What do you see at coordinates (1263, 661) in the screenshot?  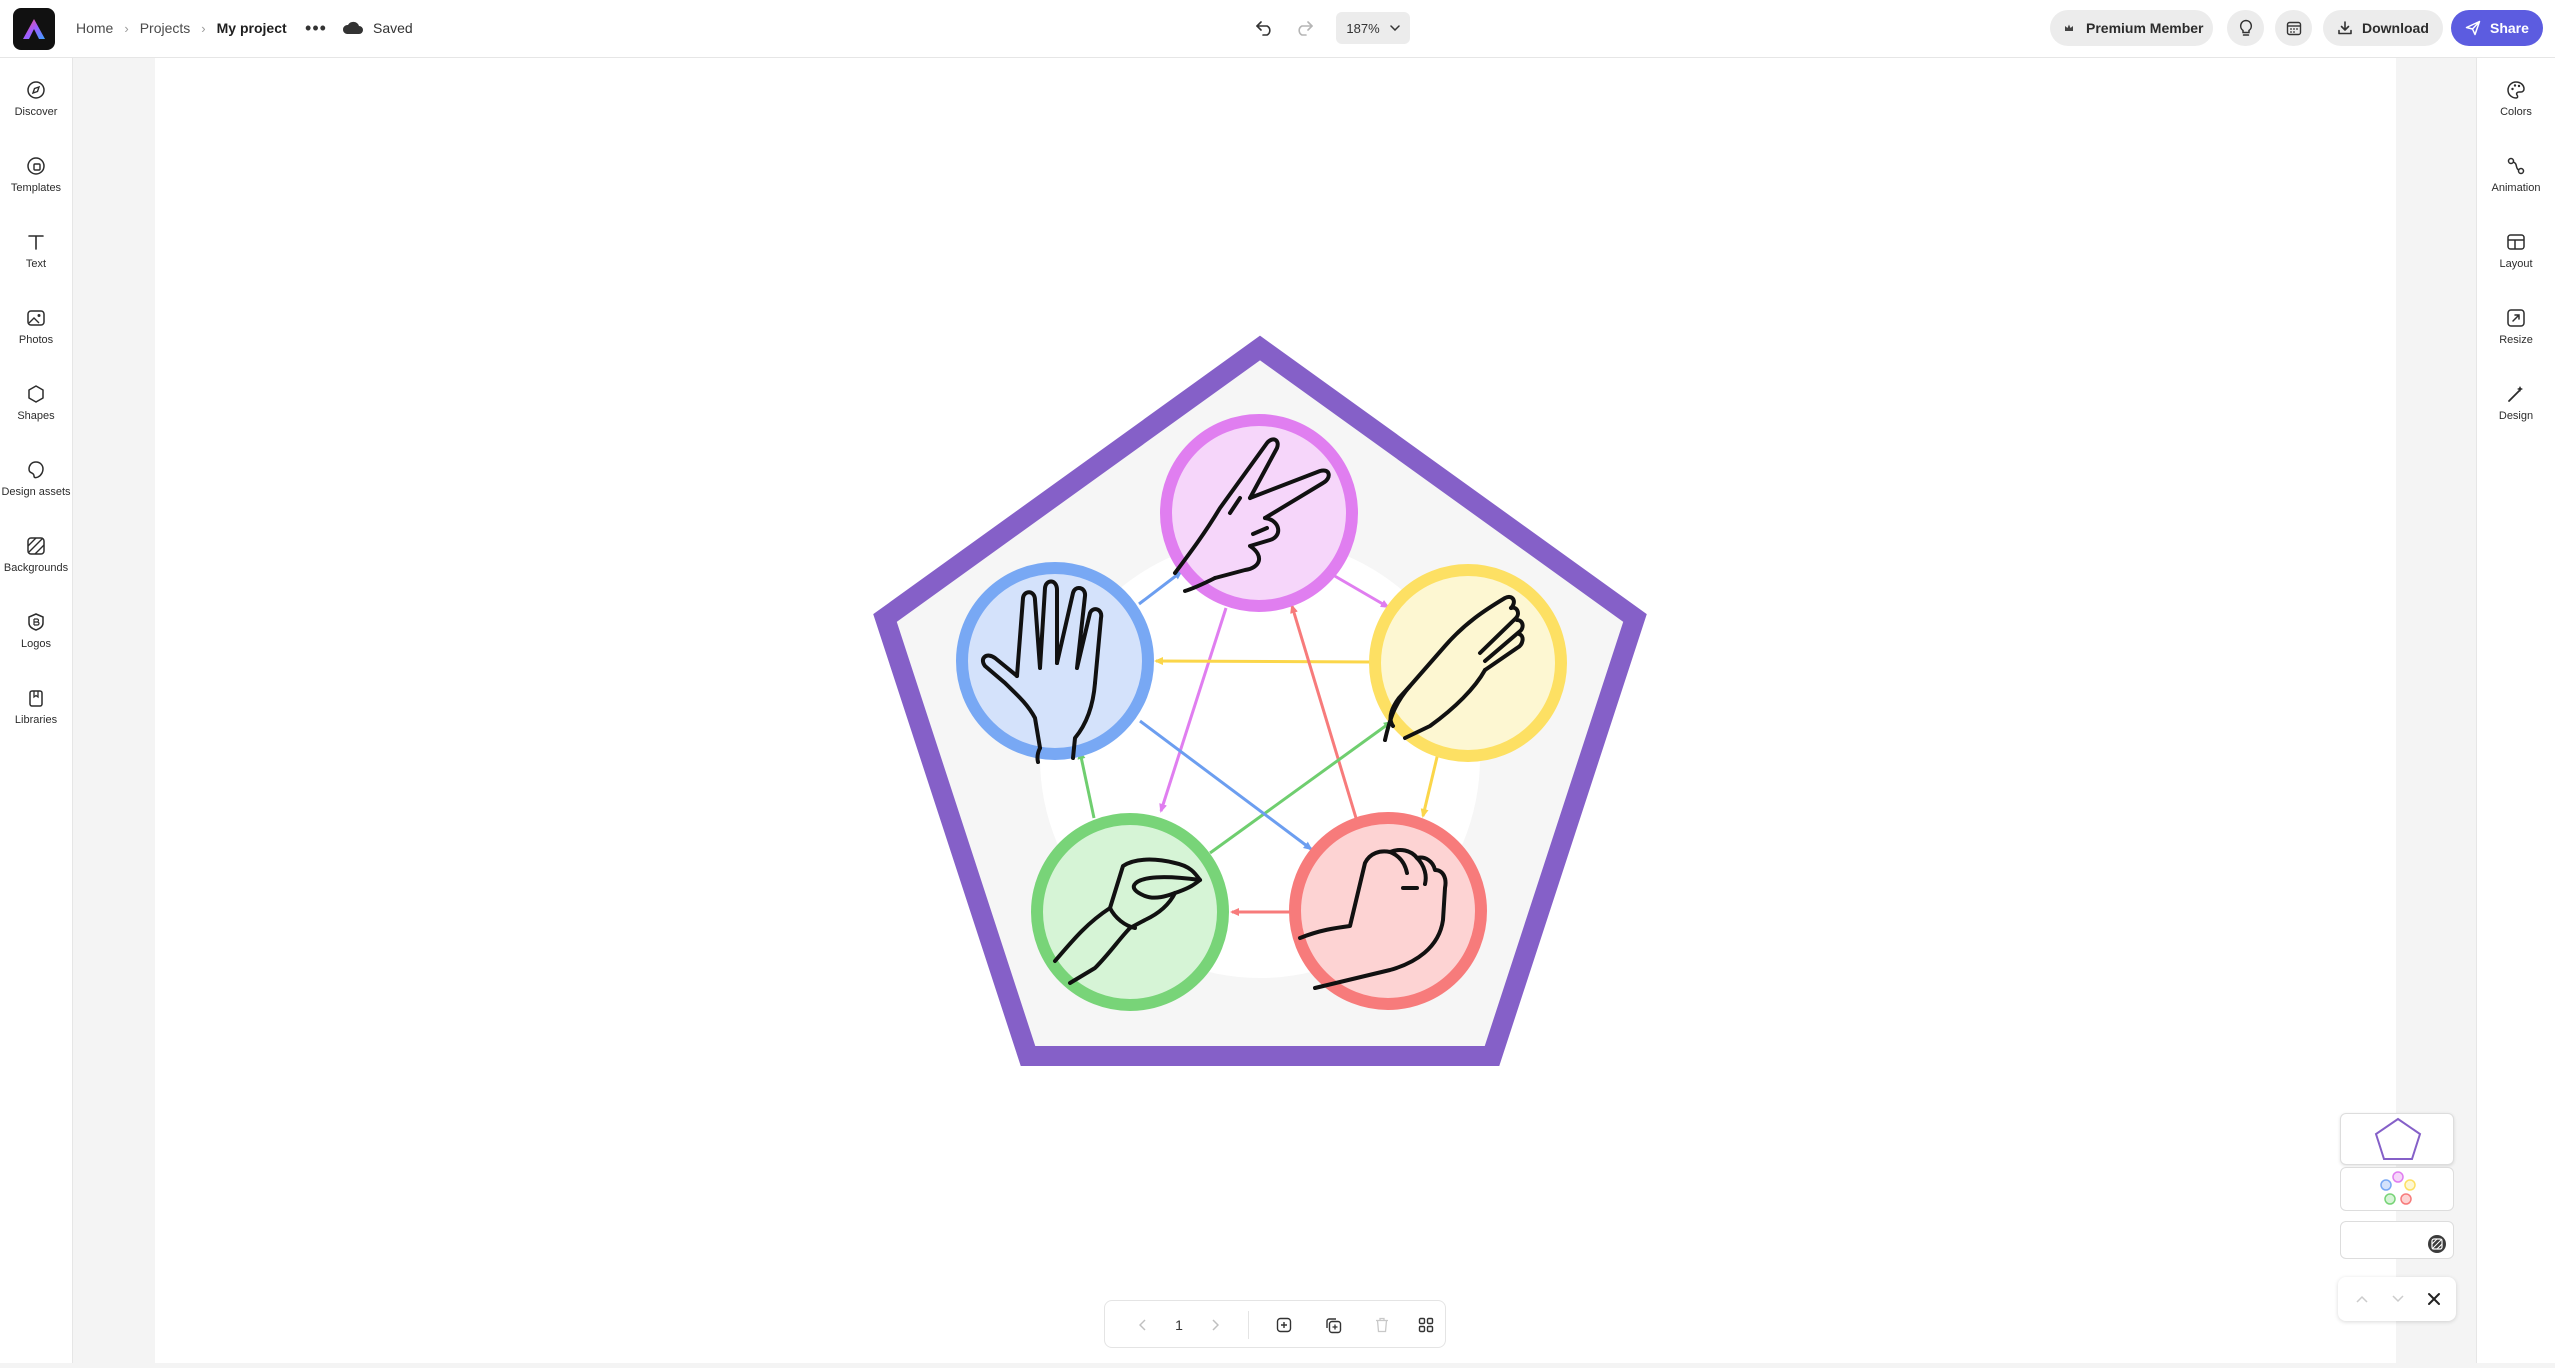 I see `arrow-paper-to-spock` at bounding box center [1263, 661].